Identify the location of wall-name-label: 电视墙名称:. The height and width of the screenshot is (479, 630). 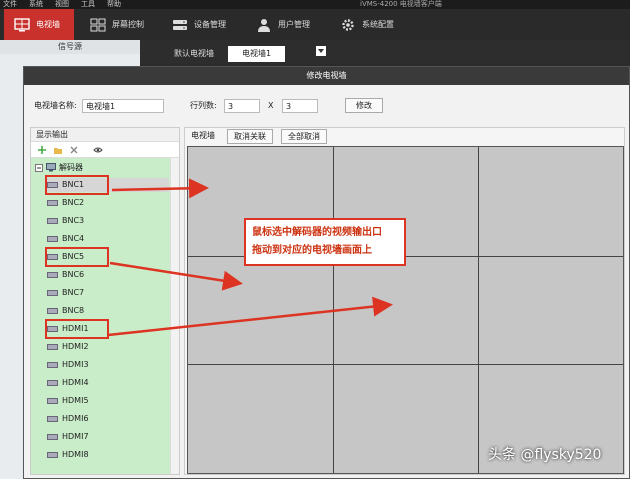
(55, 105).